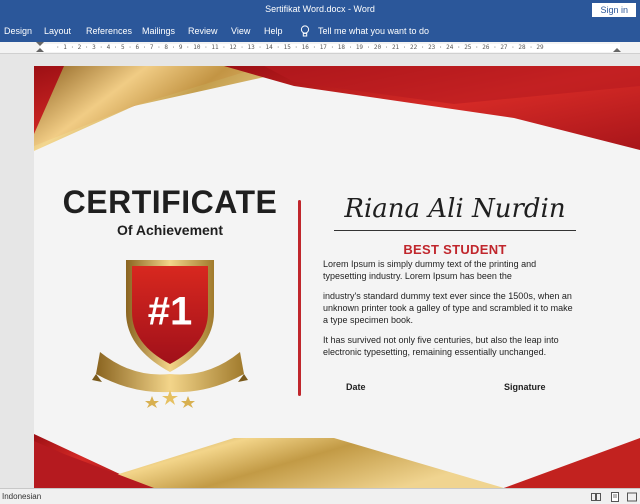  Describe the element at coordinates (455, 230) in the screenshot. I see `name-underline` at that location.